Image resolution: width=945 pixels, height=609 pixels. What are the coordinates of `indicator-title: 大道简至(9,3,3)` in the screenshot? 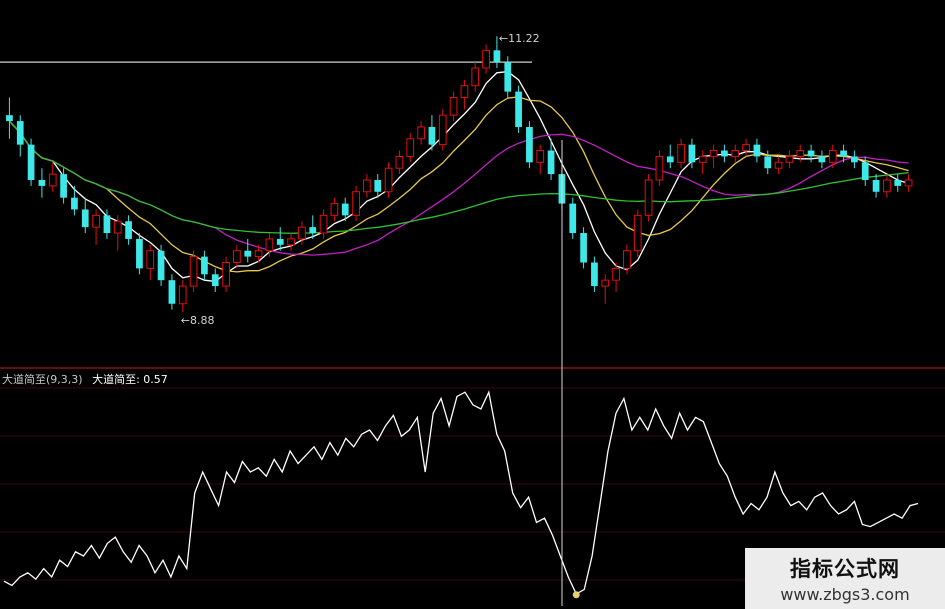 It's located at (42, 379).